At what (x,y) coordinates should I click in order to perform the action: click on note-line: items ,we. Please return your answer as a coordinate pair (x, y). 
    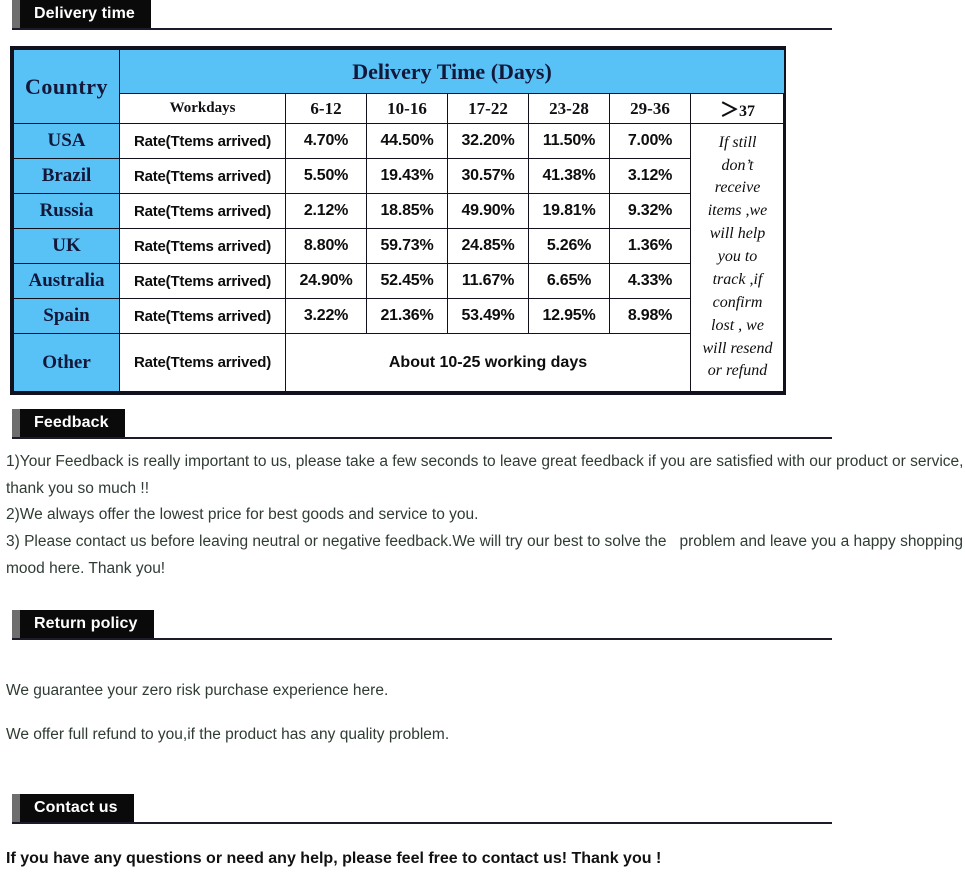
    Looking at the image, I should click on (737, 211).